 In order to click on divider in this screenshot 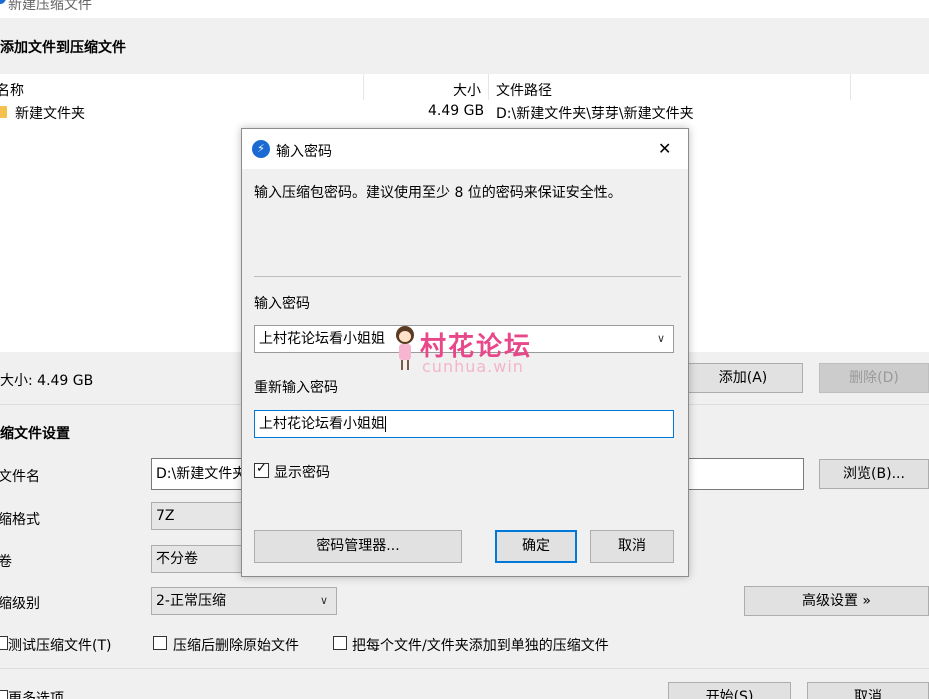, I will do `click(464, 668)`.